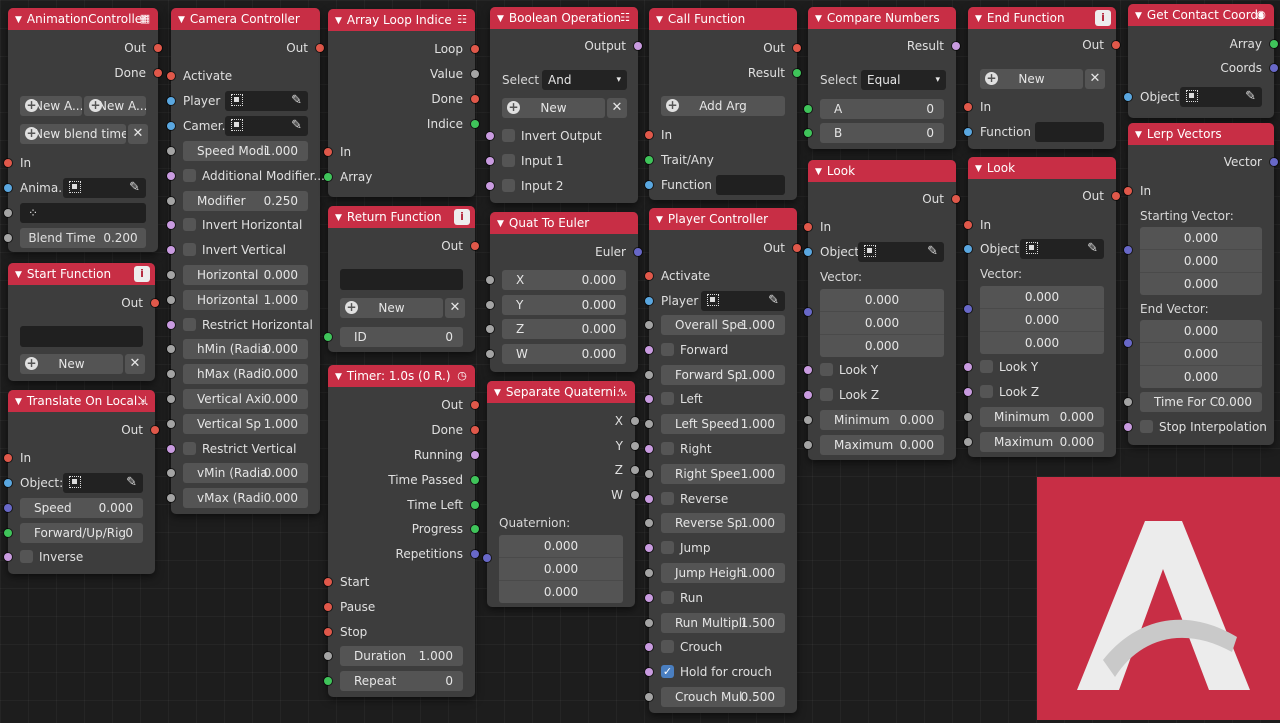 The height and width of the screenshot is (723, 1280). What do you see at coordinates (903, 80) in the screenshot?
I see `comparison-select: Equal ▾` at bounding box center [903, 80].